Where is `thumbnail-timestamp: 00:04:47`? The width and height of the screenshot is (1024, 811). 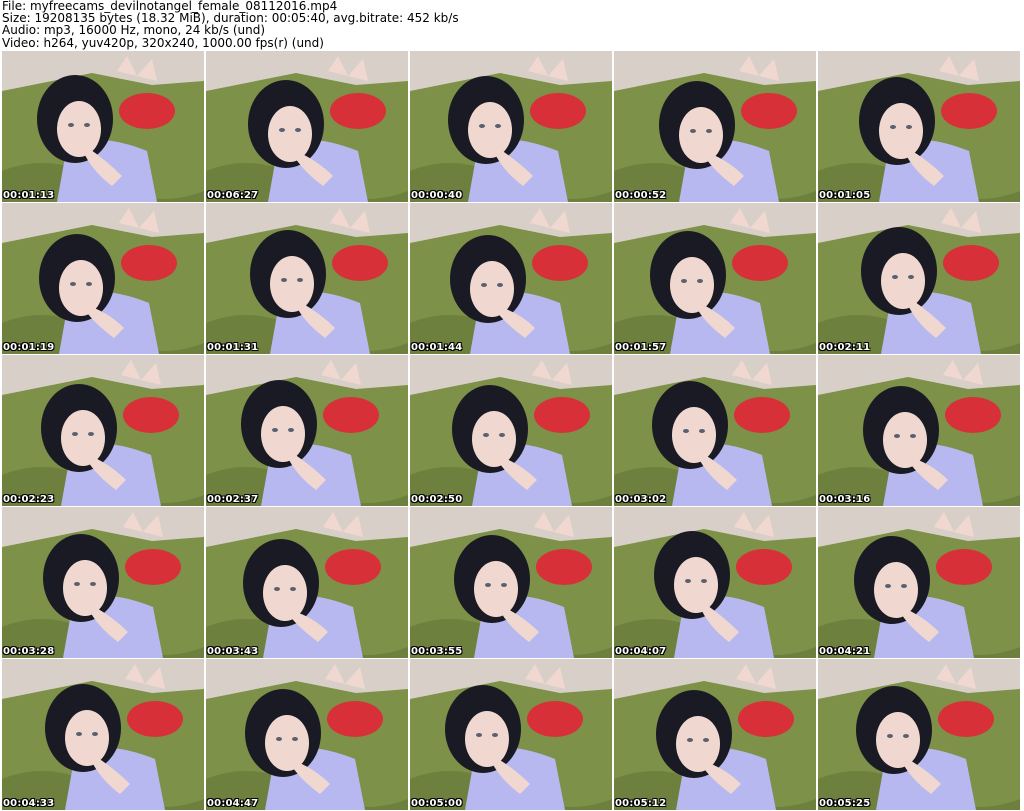 thumbnail-timestamp: 00:04:47 is located at coordinates (233, 803).